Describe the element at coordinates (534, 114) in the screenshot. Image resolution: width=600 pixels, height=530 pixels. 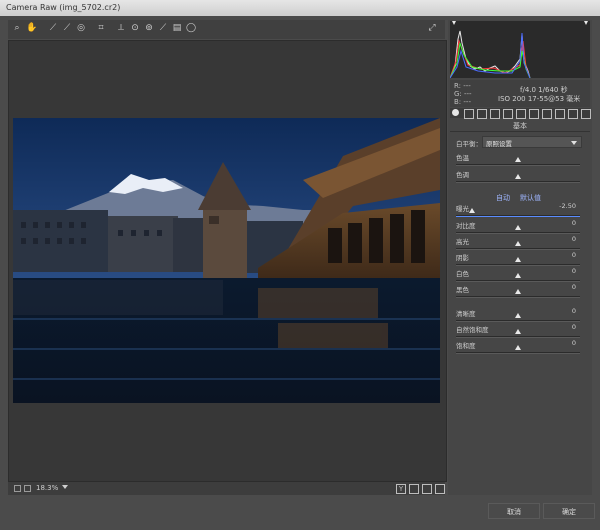
I see `tab-effects-icon` at that location.